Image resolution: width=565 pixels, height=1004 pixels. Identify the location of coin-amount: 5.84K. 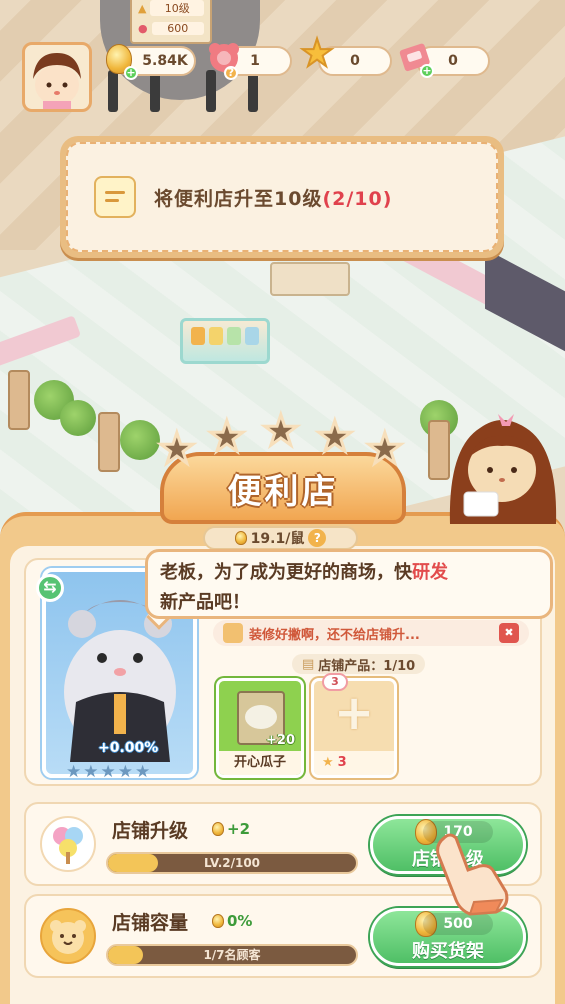
(165, 61).